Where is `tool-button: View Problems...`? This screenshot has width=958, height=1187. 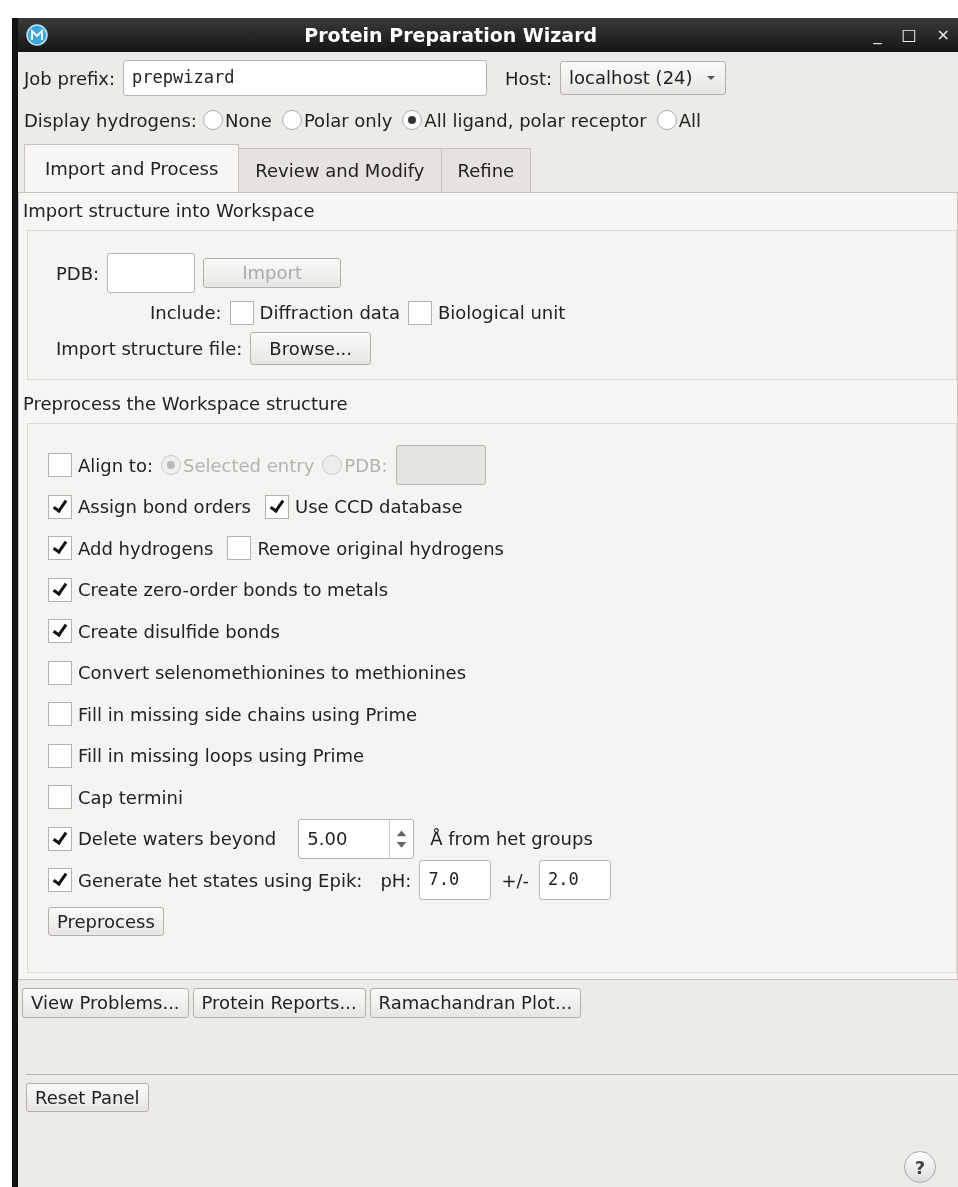
tool-button: View Problems... is located at coordinates (105, 1003).